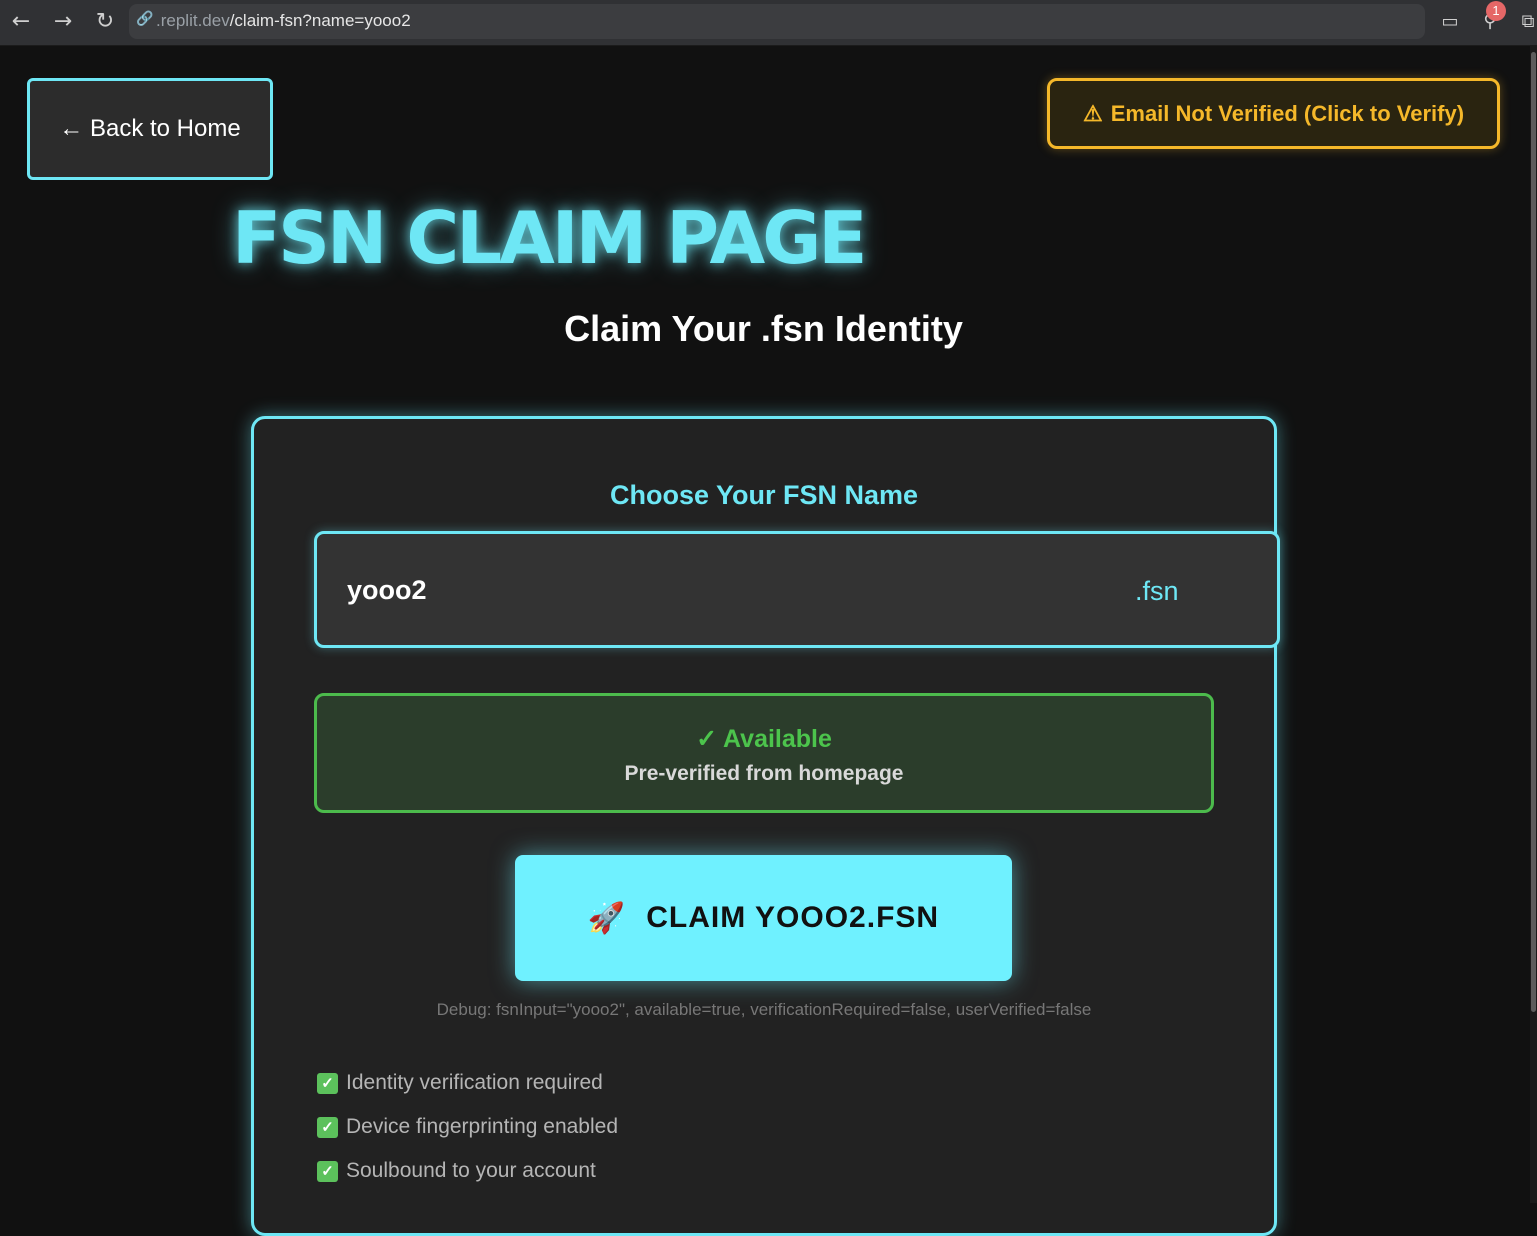  What do you see at coordinates (1287, 113) in the screenshot?
I see `email-warning-label: Email Not Verified (Click to Verify)` at bounding box center [1287, 113].